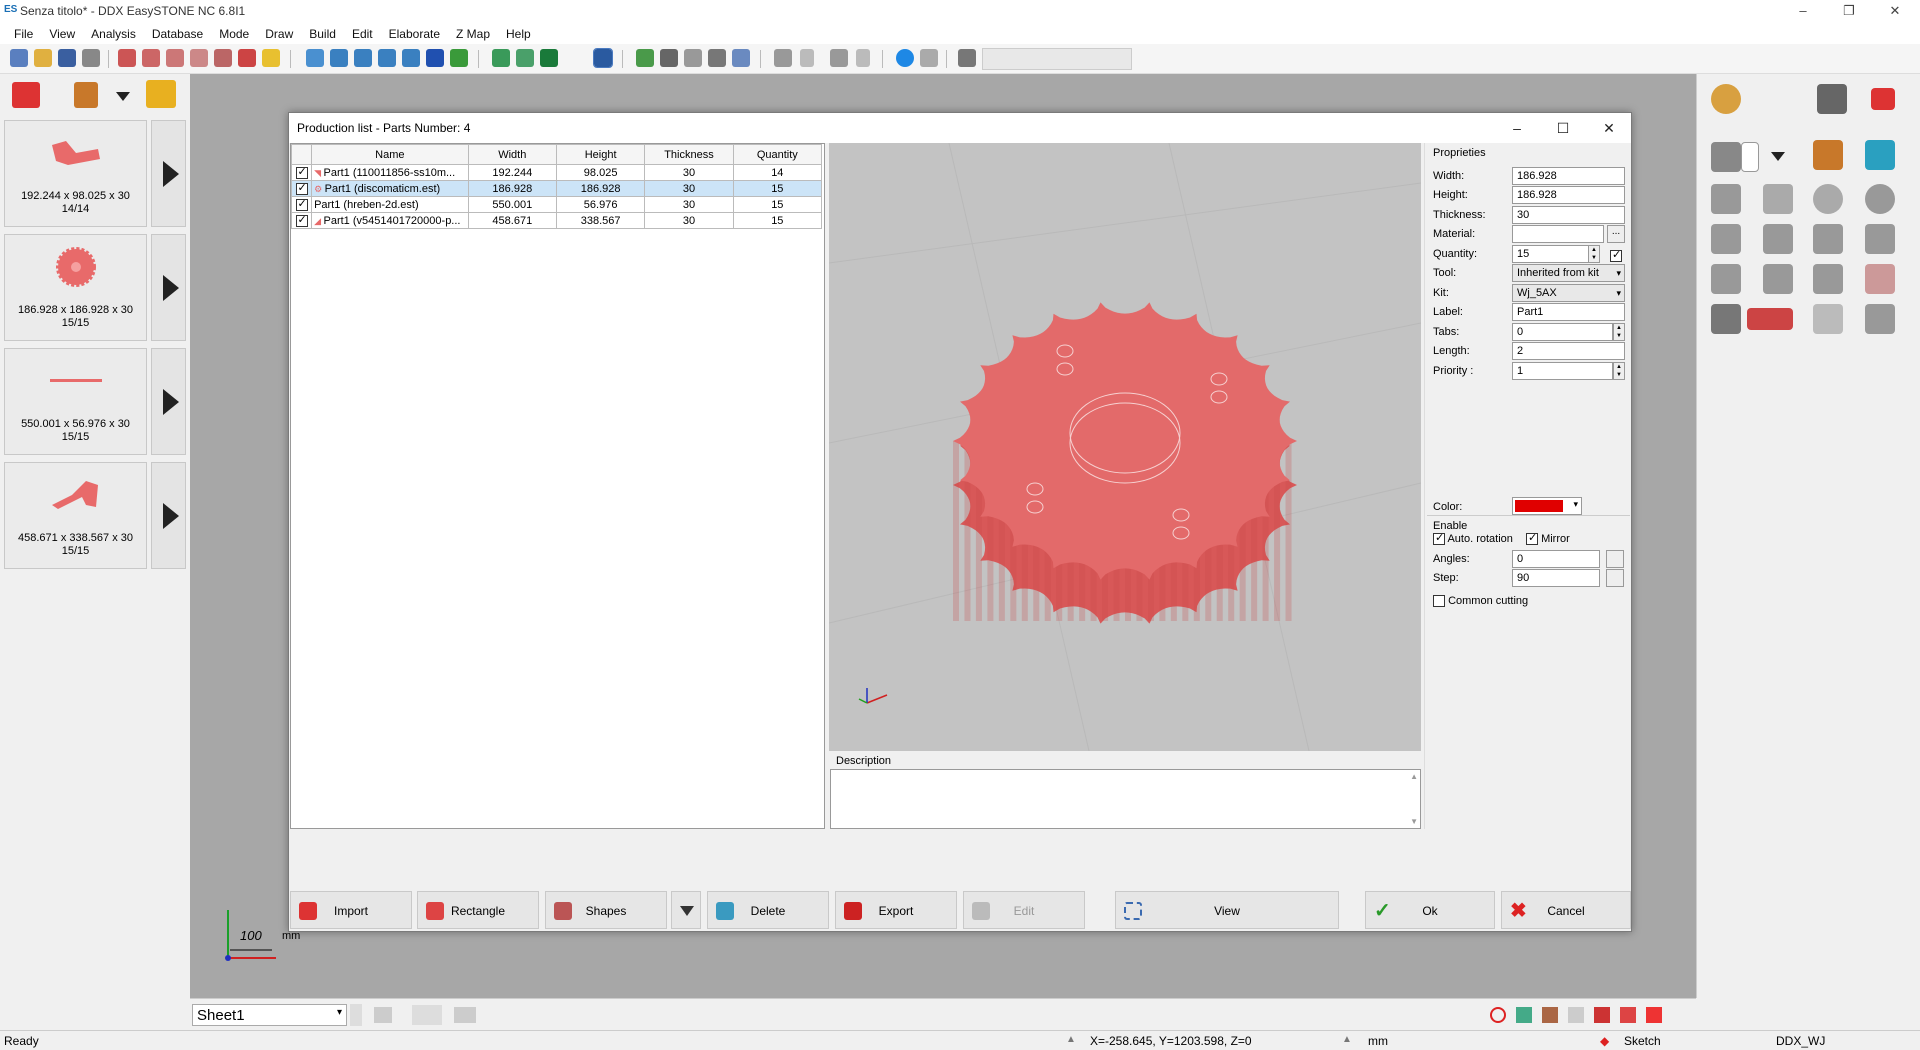 The image size is (1920, 1050). I want to click on dialog-minimize-button: –, so click(1517, 128).